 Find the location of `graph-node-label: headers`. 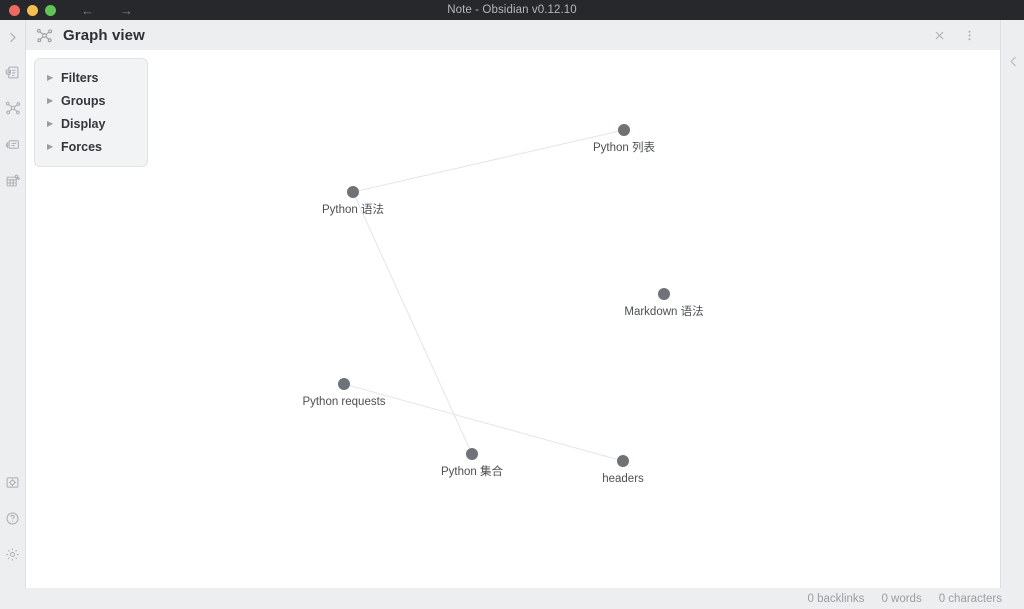

graph-node-label: headers is located at coordinates (623, 479).